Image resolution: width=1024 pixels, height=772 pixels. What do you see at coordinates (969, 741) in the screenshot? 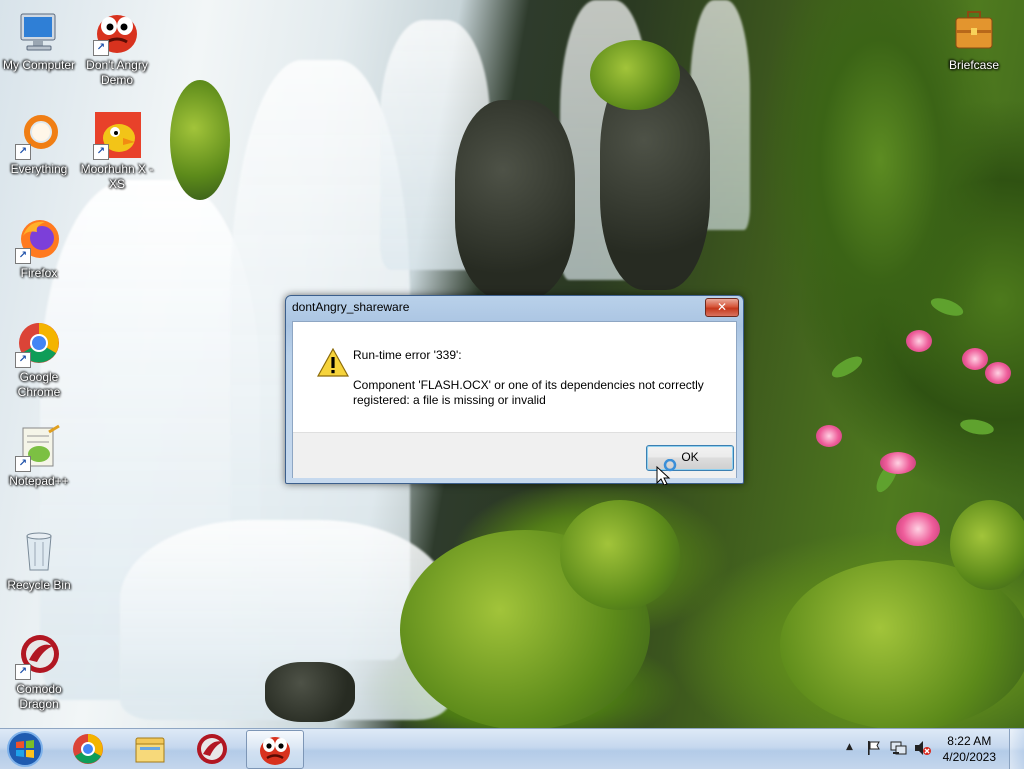
I see `clock-time: 8:22 AM` at bounding box center [969, 741].